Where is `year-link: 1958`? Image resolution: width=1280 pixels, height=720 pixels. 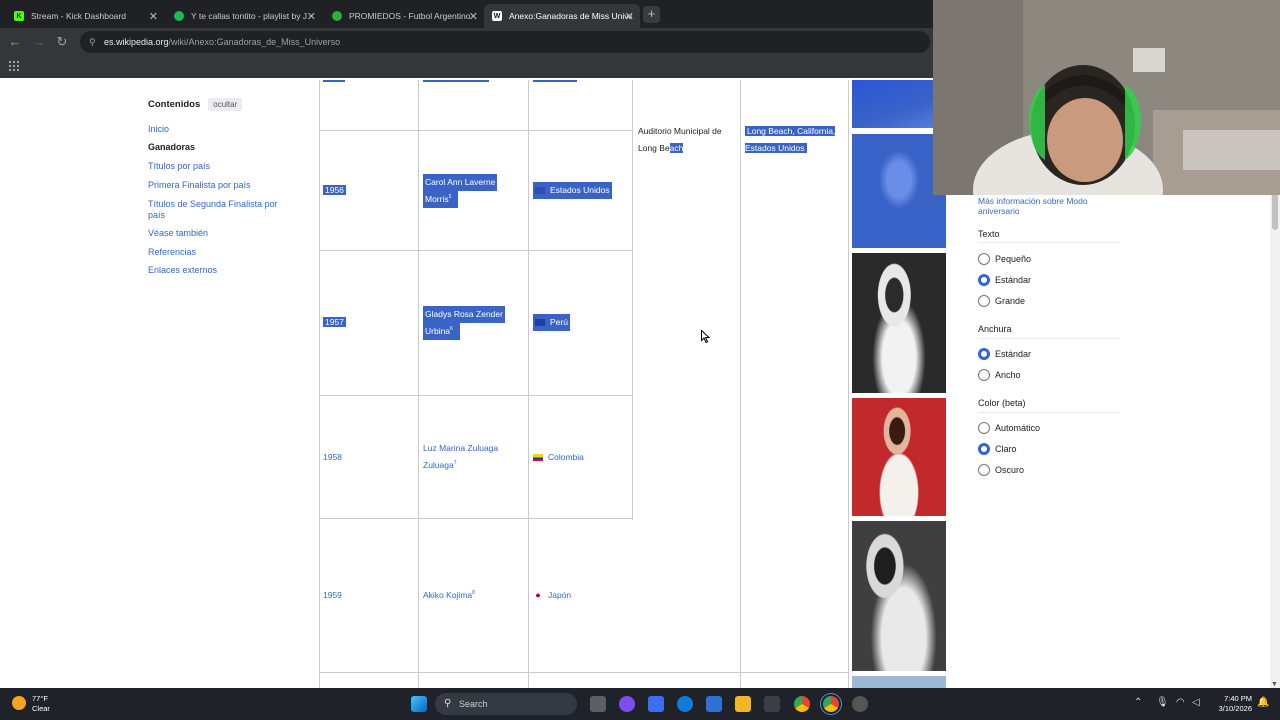
year-link: 1958 is located at coordinates (332, 457).